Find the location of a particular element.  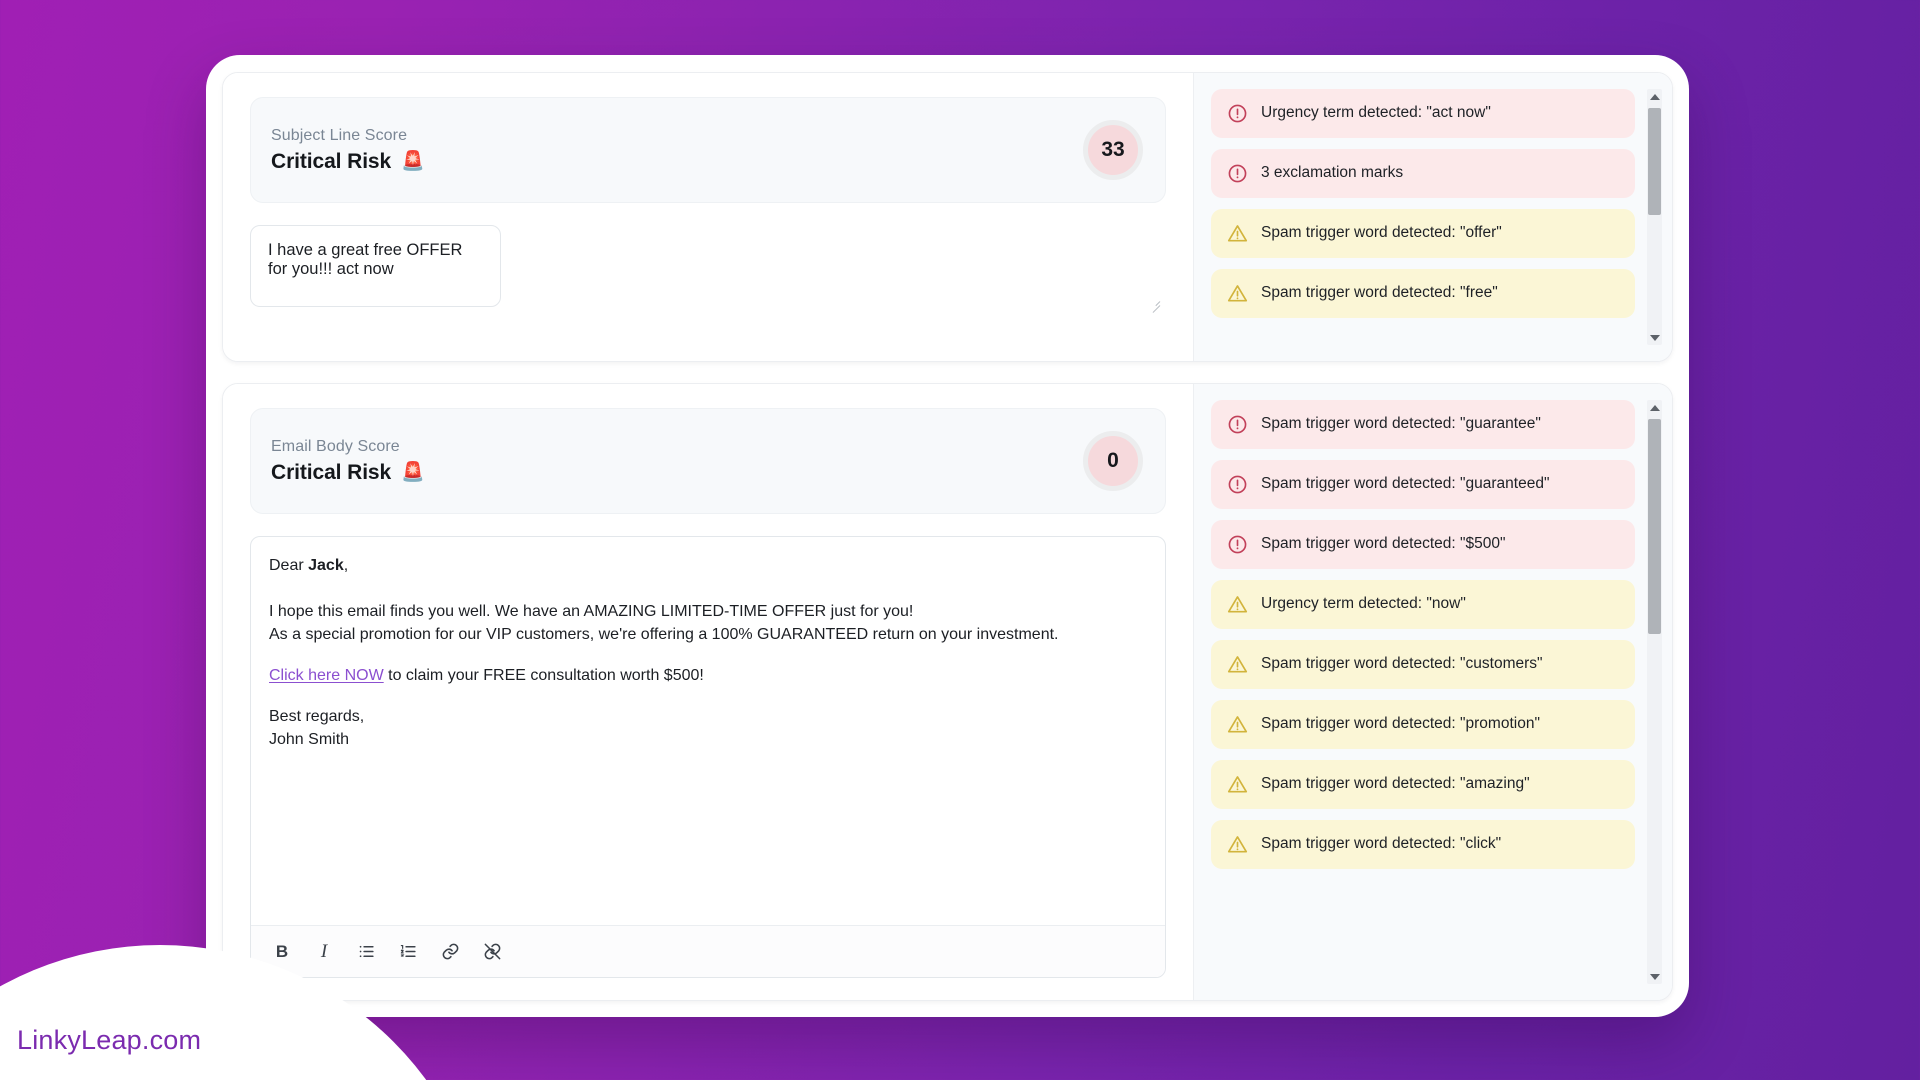

issue-text: Spam trigger word detected: "promotion" is located at coordinates (1400, 724).